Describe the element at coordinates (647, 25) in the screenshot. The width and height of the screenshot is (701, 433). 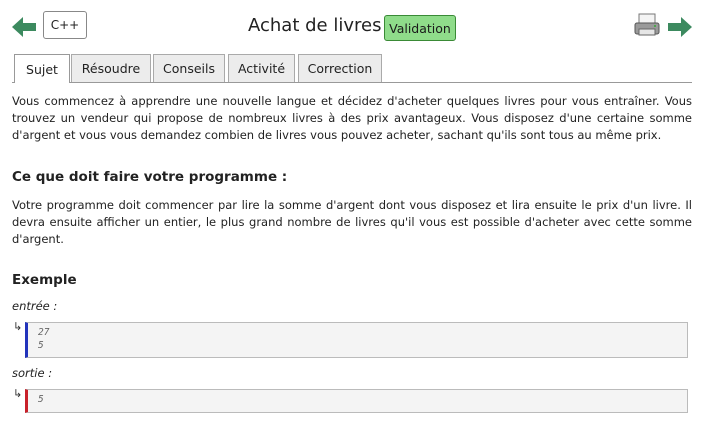
I see `printer-icon` at that location.